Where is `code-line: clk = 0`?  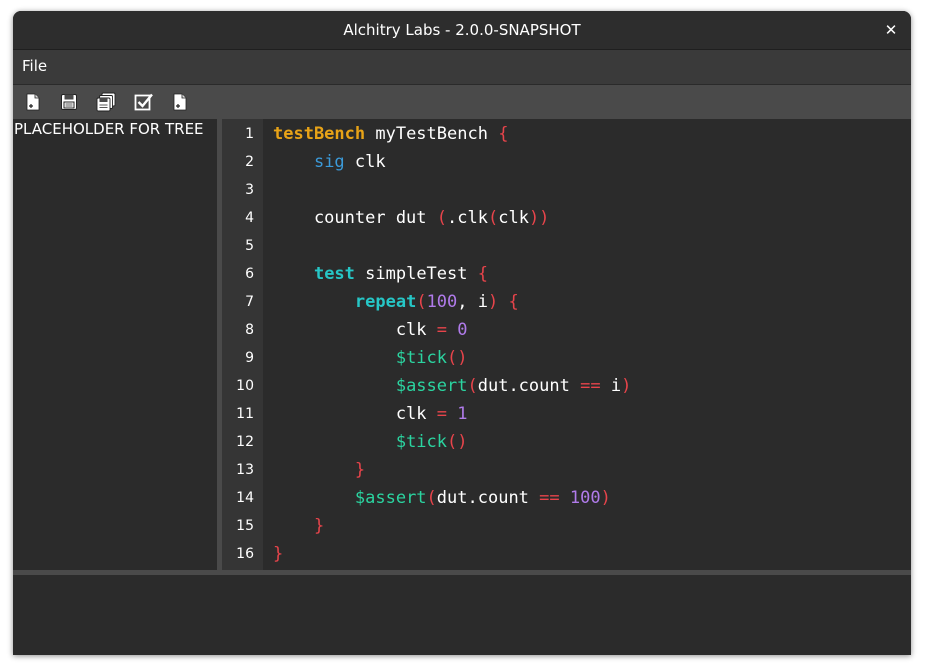 code-line: clk = 0 is located at coordinates (370, 330).